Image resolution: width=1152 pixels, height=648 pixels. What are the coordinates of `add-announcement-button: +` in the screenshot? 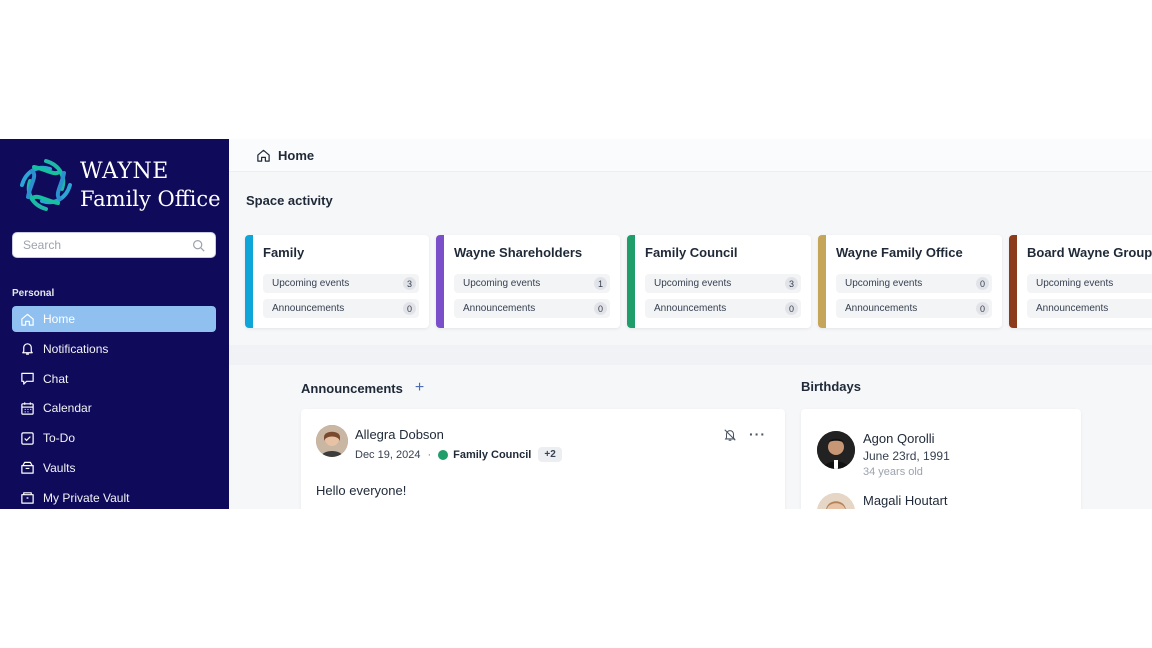 It's located at (419, 388).